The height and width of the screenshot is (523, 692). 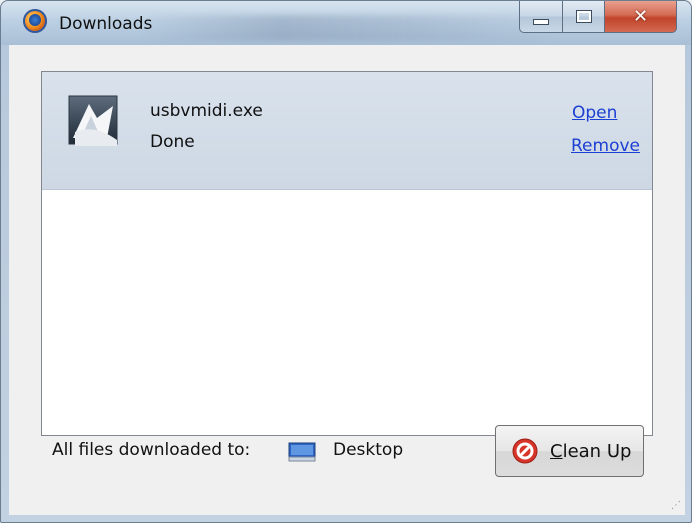 I want to click on minimize-icon, so click(x=541, y=21).